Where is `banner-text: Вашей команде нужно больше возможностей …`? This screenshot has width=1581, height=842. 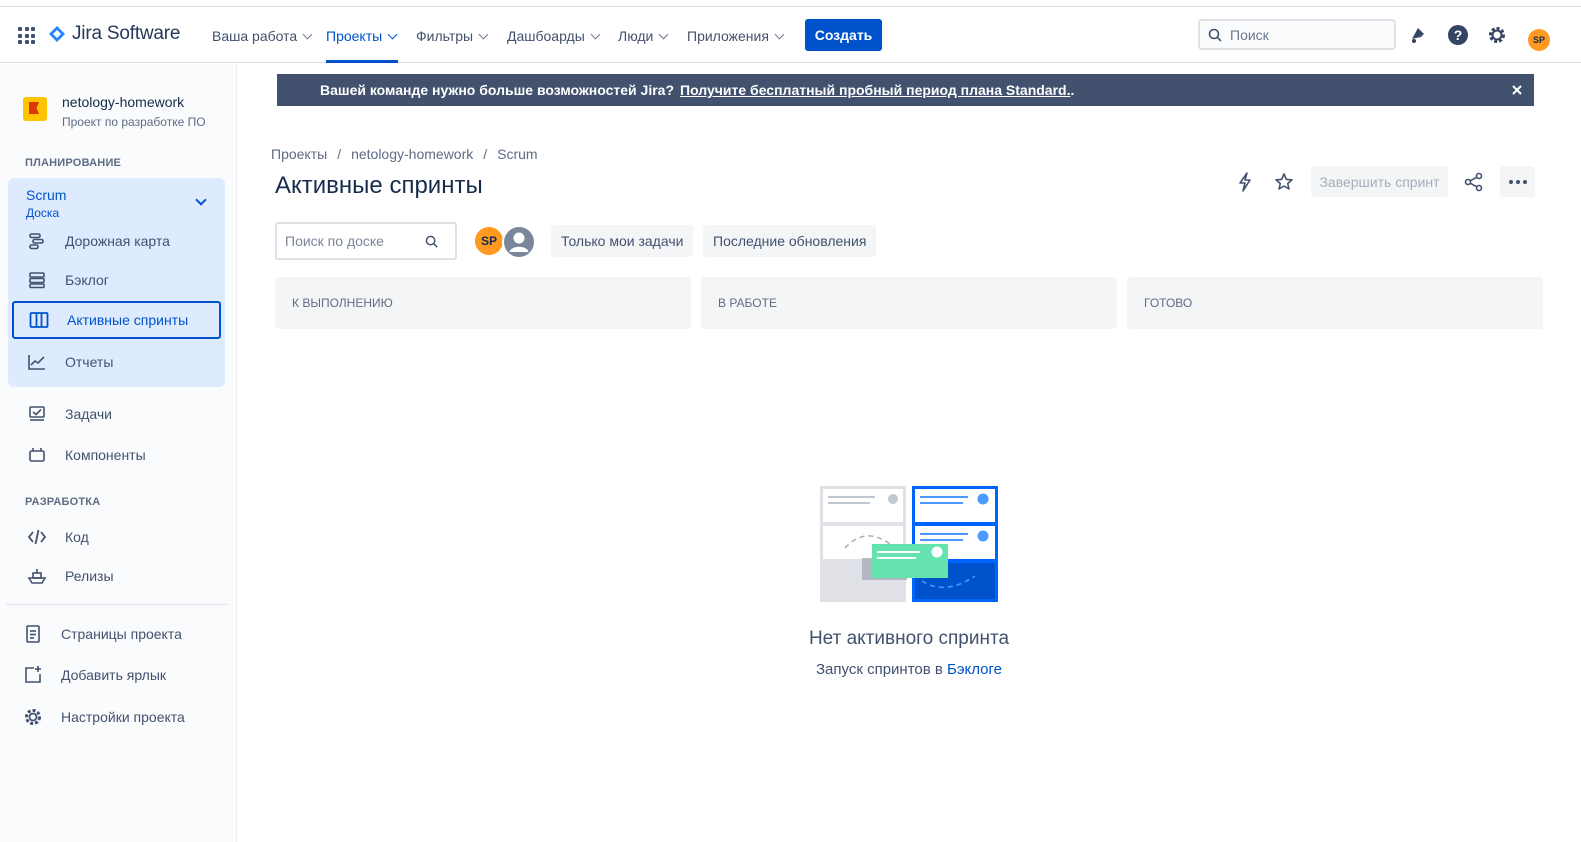
banner-text: Вашей команде нужно больше возможностей … is located at coordinates (497, 90).